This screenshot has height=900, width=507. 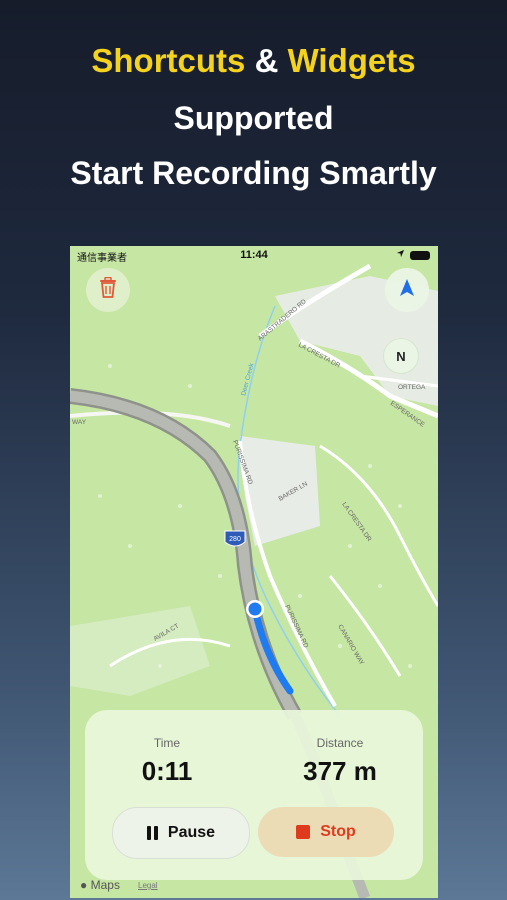 What do you see at coordinates (84, 885) in the screenshot?
I see `apple-logo-icon: ●` at bounding box center [84, 885].